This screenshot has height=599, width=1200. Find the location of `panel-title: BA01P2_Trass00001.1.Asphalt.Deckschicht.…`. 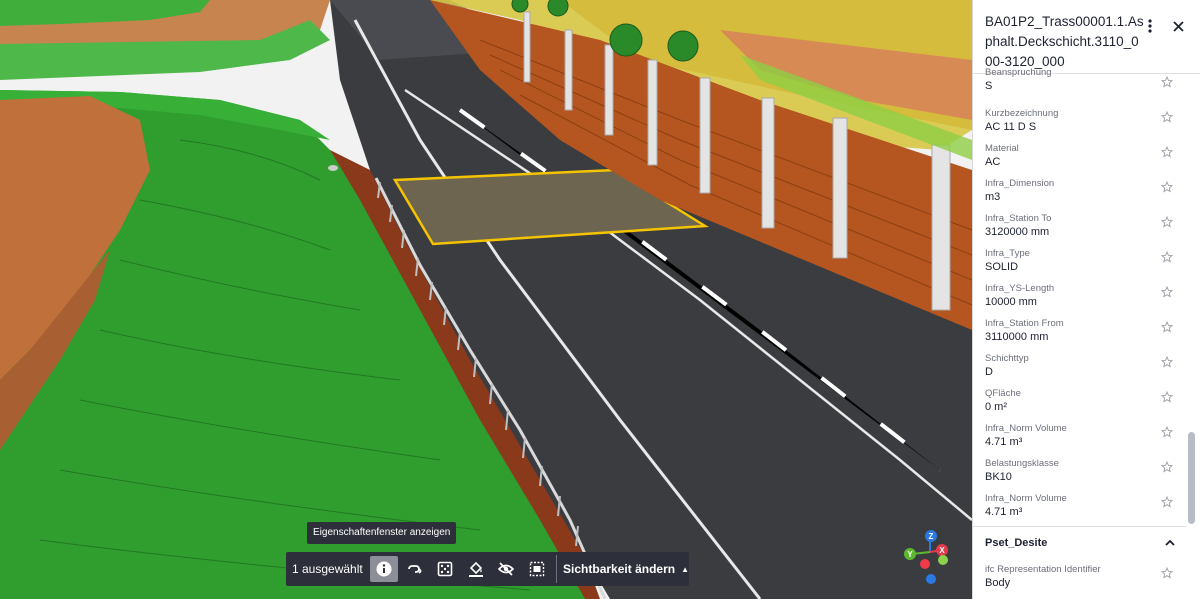

panel-title: BA01P2_Trass00001.1.Asphalt.Deckschicht.… is located at coordinates (1064, 41).